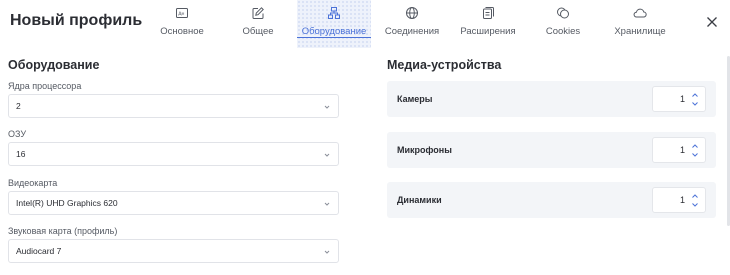 The image size is (730, 275). I want to click on hardware-icon, so click(334, 13).